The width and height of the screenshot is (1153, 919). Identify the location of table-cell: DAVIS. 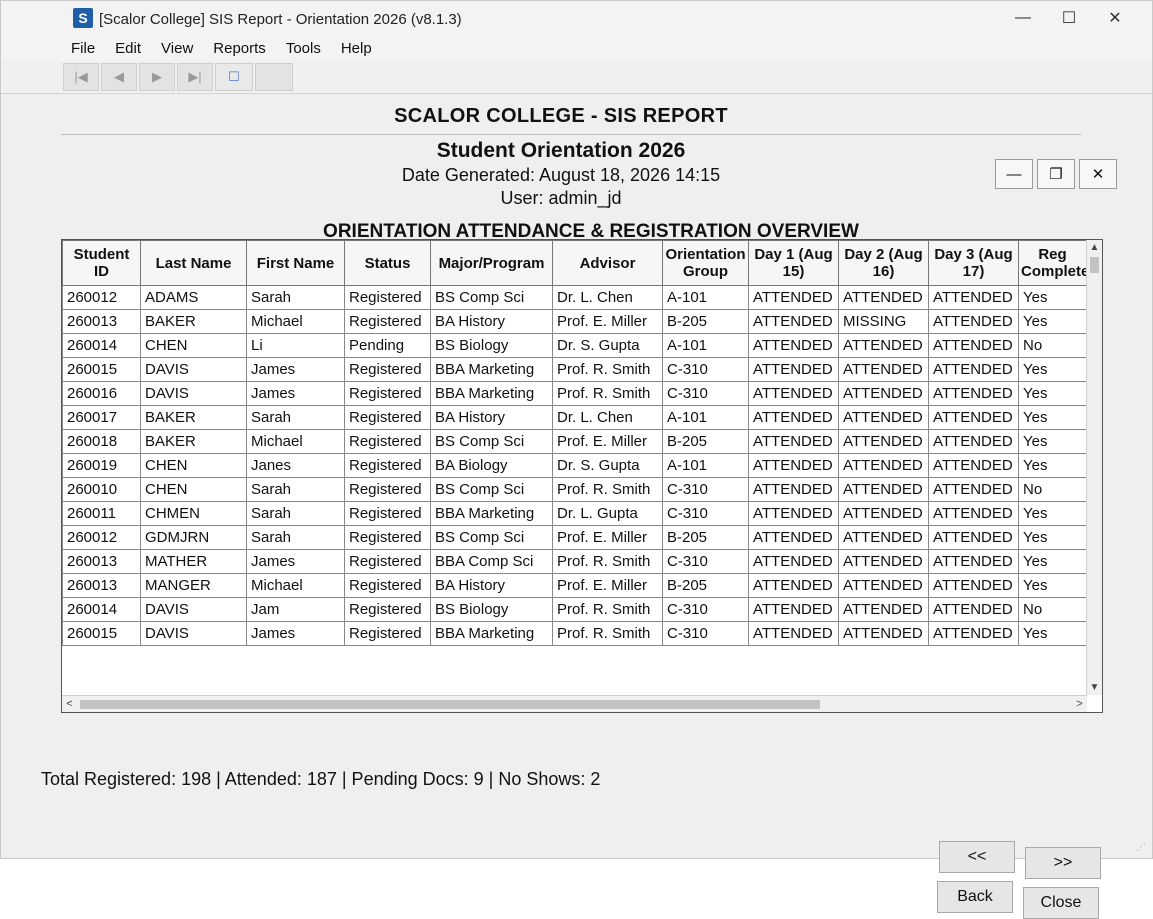
(193, 393).